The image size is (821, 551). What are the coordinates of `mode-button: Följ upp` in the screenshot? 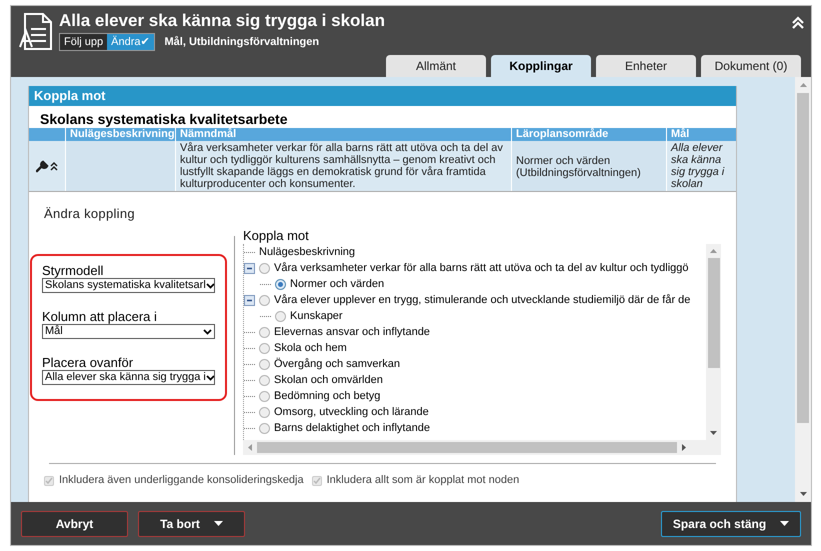 It's located at (84, 42).